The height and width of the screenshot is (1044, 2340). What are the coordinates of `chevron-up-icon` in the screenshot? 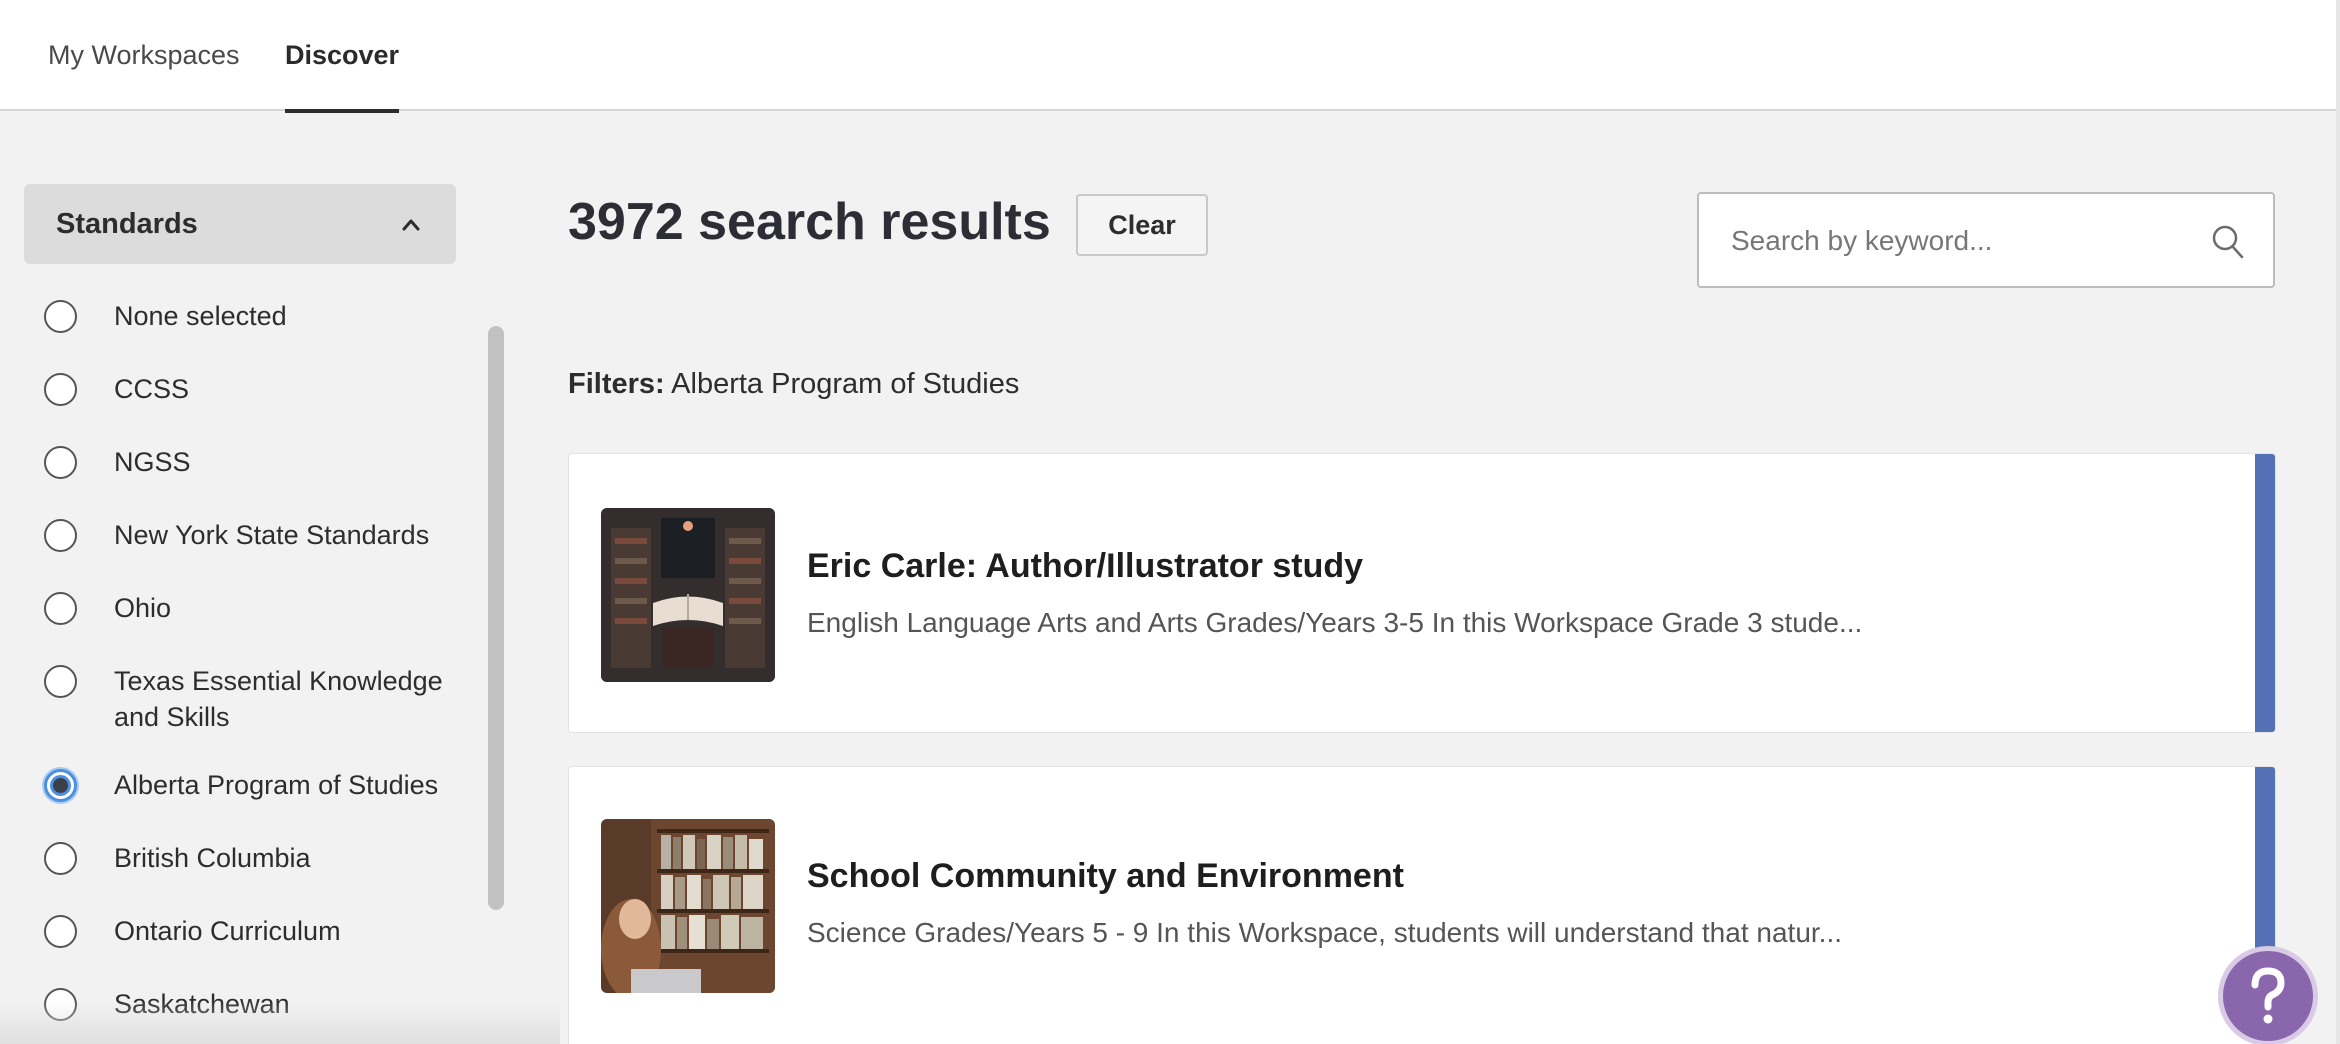 It's located at (411, 225).